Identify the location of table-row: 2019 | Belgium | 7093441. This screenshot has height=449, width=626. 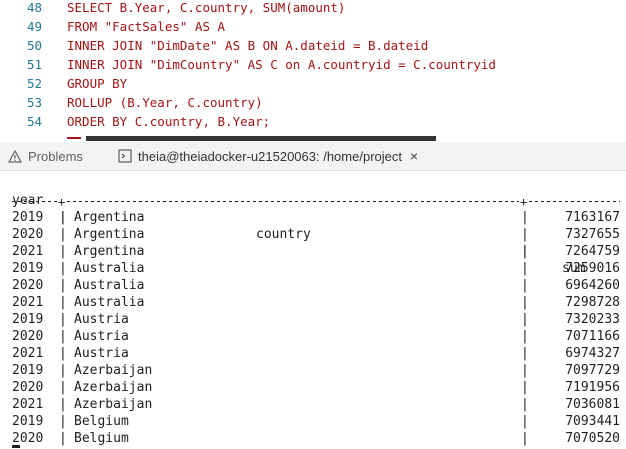
(313, 421).